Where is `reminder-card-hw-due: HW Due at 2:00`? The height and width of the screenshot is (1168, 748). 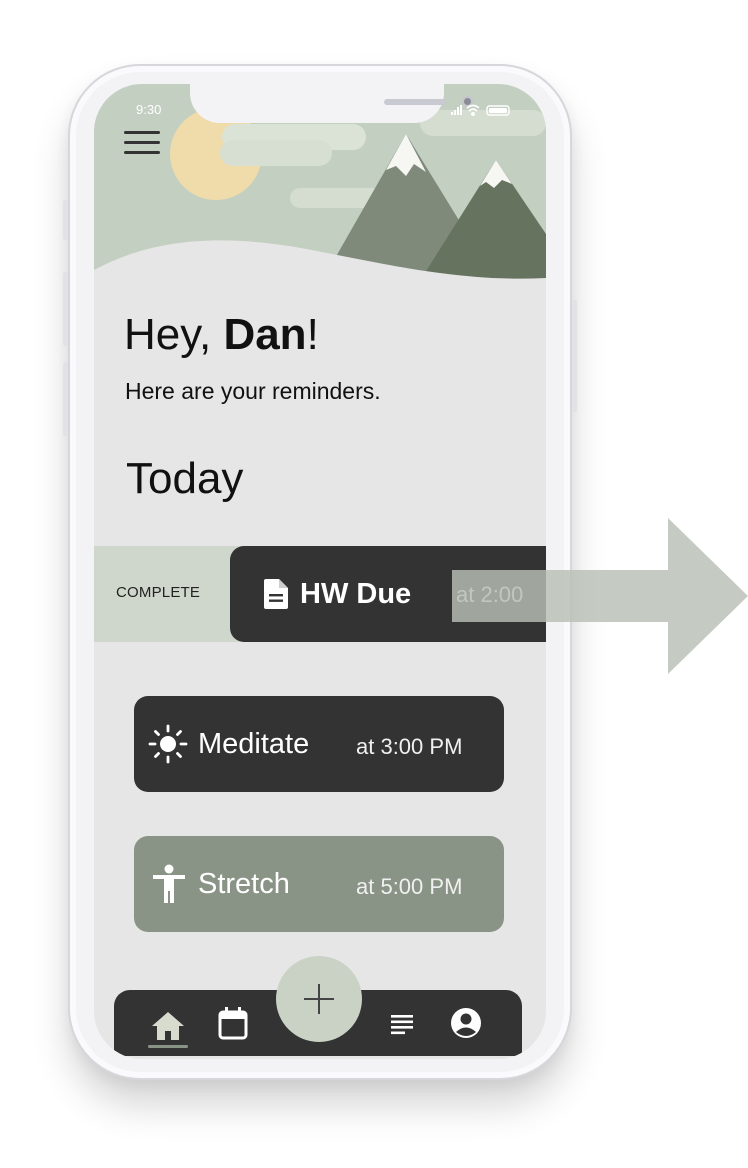
reminder-card-hw-due: HW Due at 2:00 is located at coordinates (388, 594).